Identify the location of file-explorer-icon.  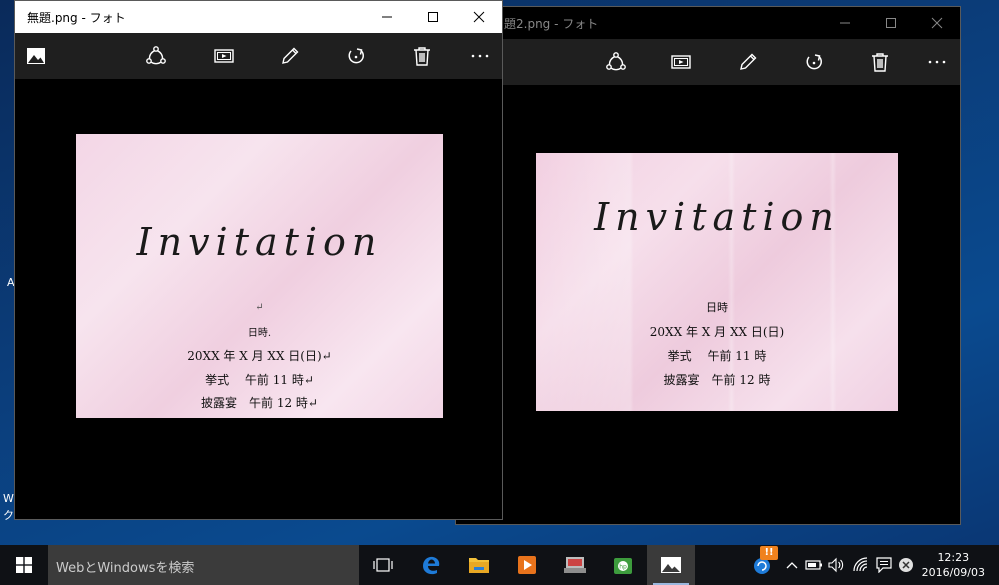
(479, 565).